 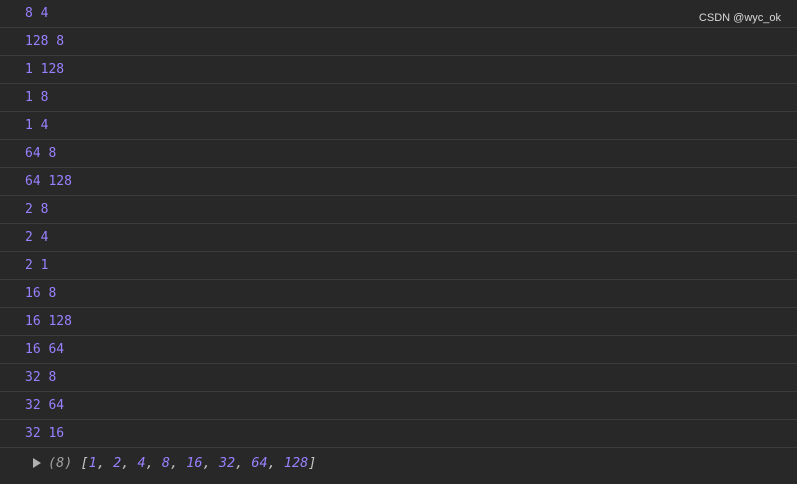 I want to click on expand-triangle-icon, so click(x=37, y=463).